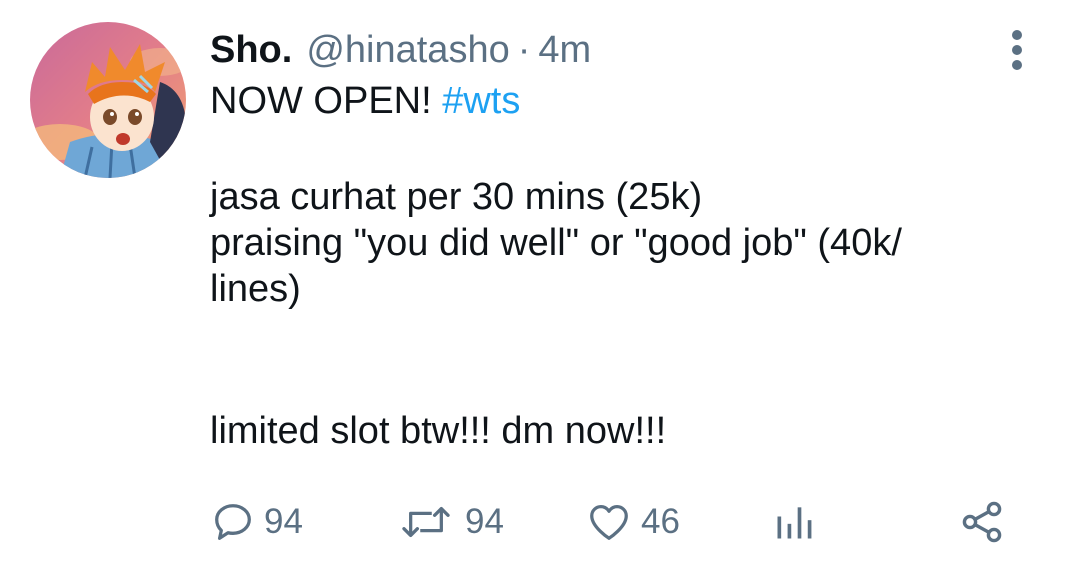  I want to click on share-button, so click(982, 522).